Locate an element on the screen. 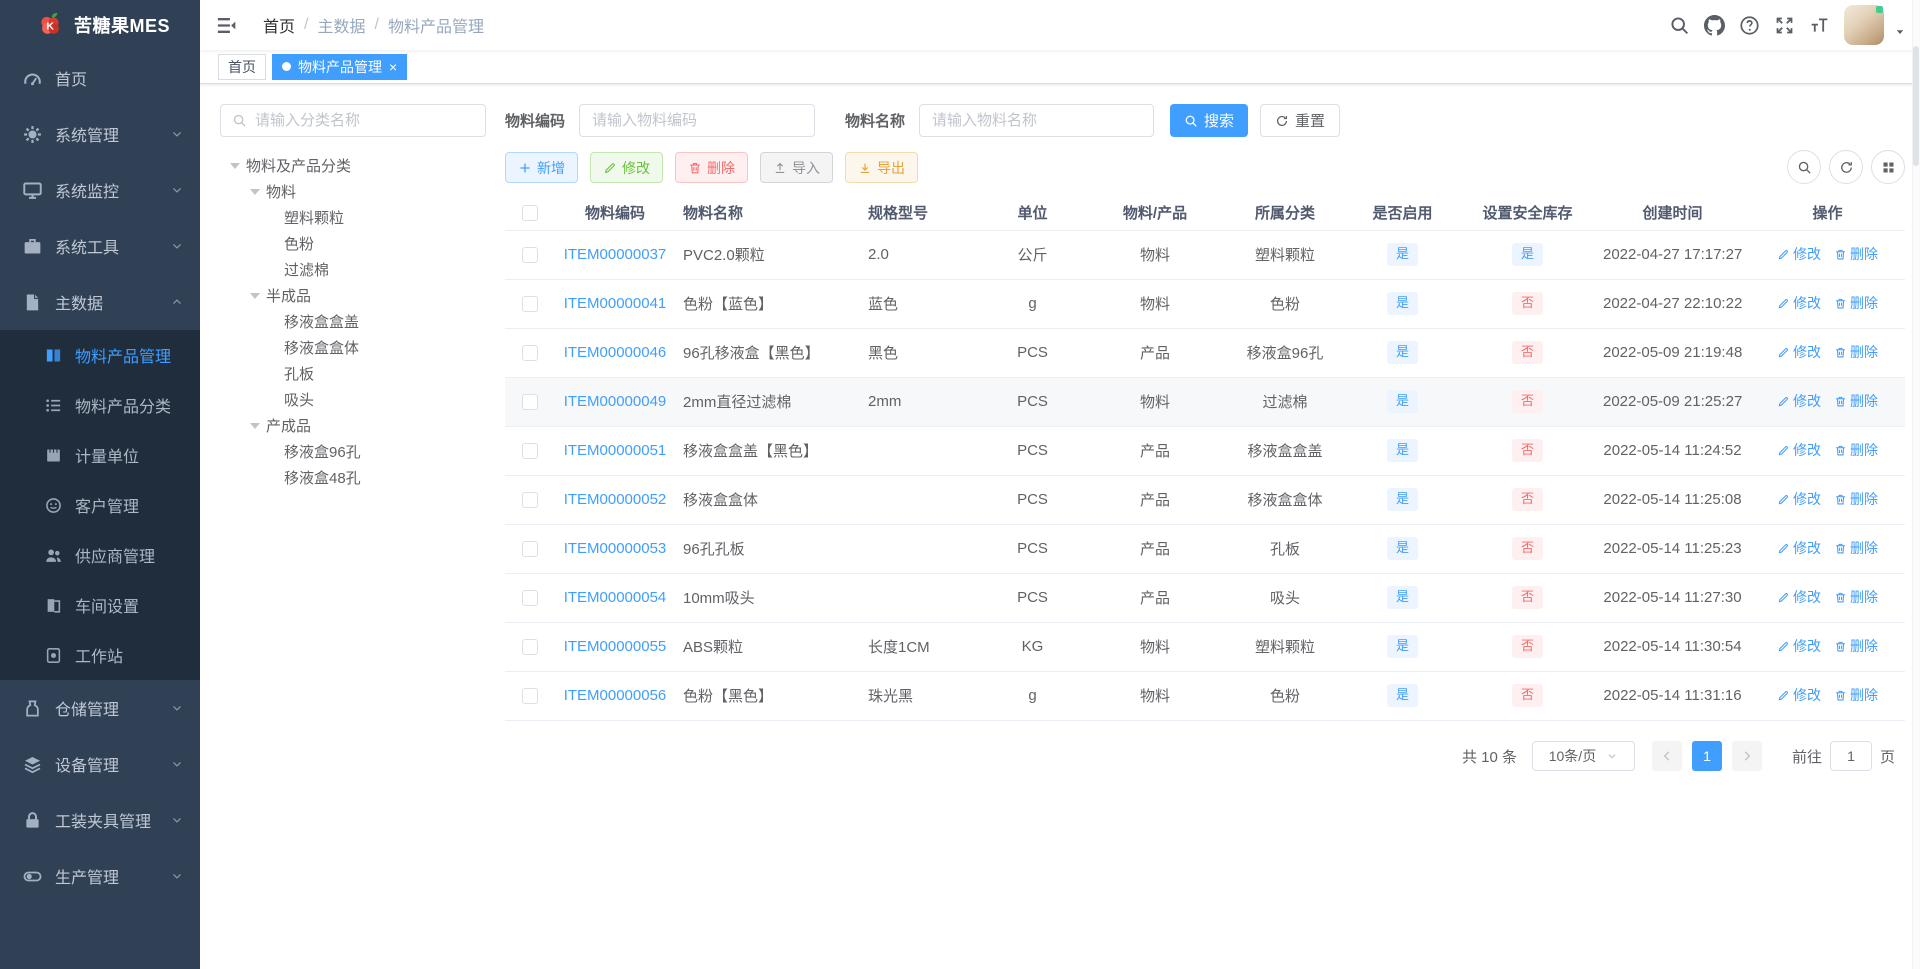 This screenshot has height=969, width=1920. window-scrollbar is located at coordinates (1916, 484).